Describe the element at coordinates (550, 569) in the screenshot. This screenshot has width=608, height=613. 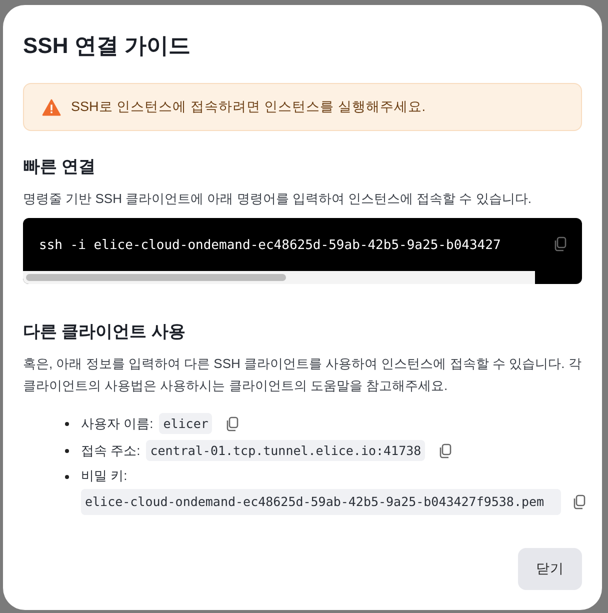
I see `close-button: 닫기` at that location.